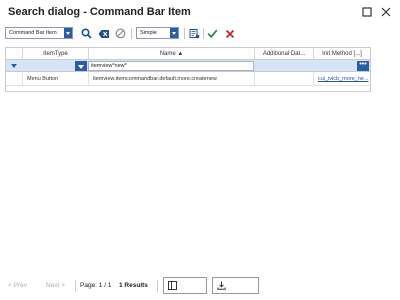  I want to click on search-mode-select-value: Simple, so click(148, 33).